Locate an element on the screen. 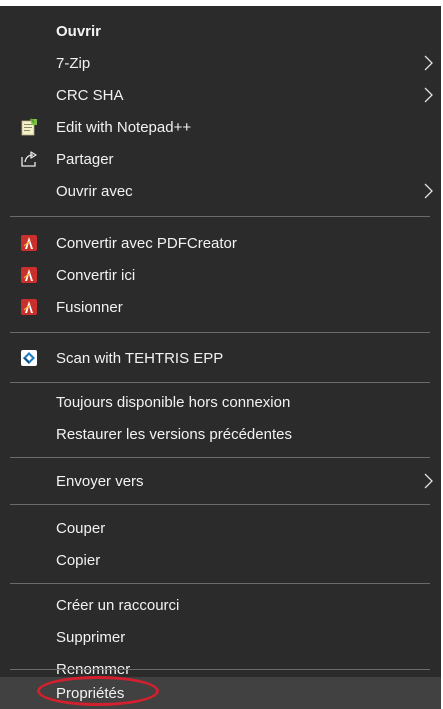  menu-item-label: Copier is located at coordinates (78, 560).